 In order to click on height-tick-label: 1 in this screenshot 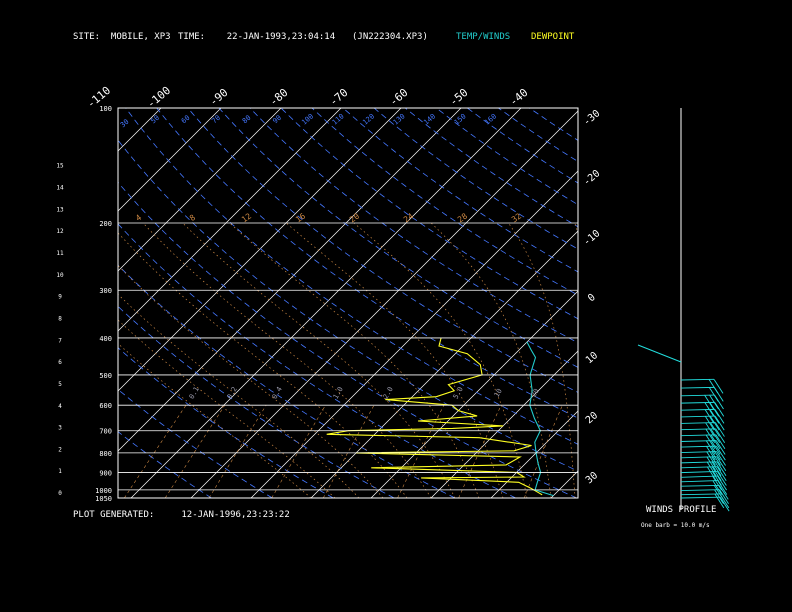, I will do `click(60, 471)`.